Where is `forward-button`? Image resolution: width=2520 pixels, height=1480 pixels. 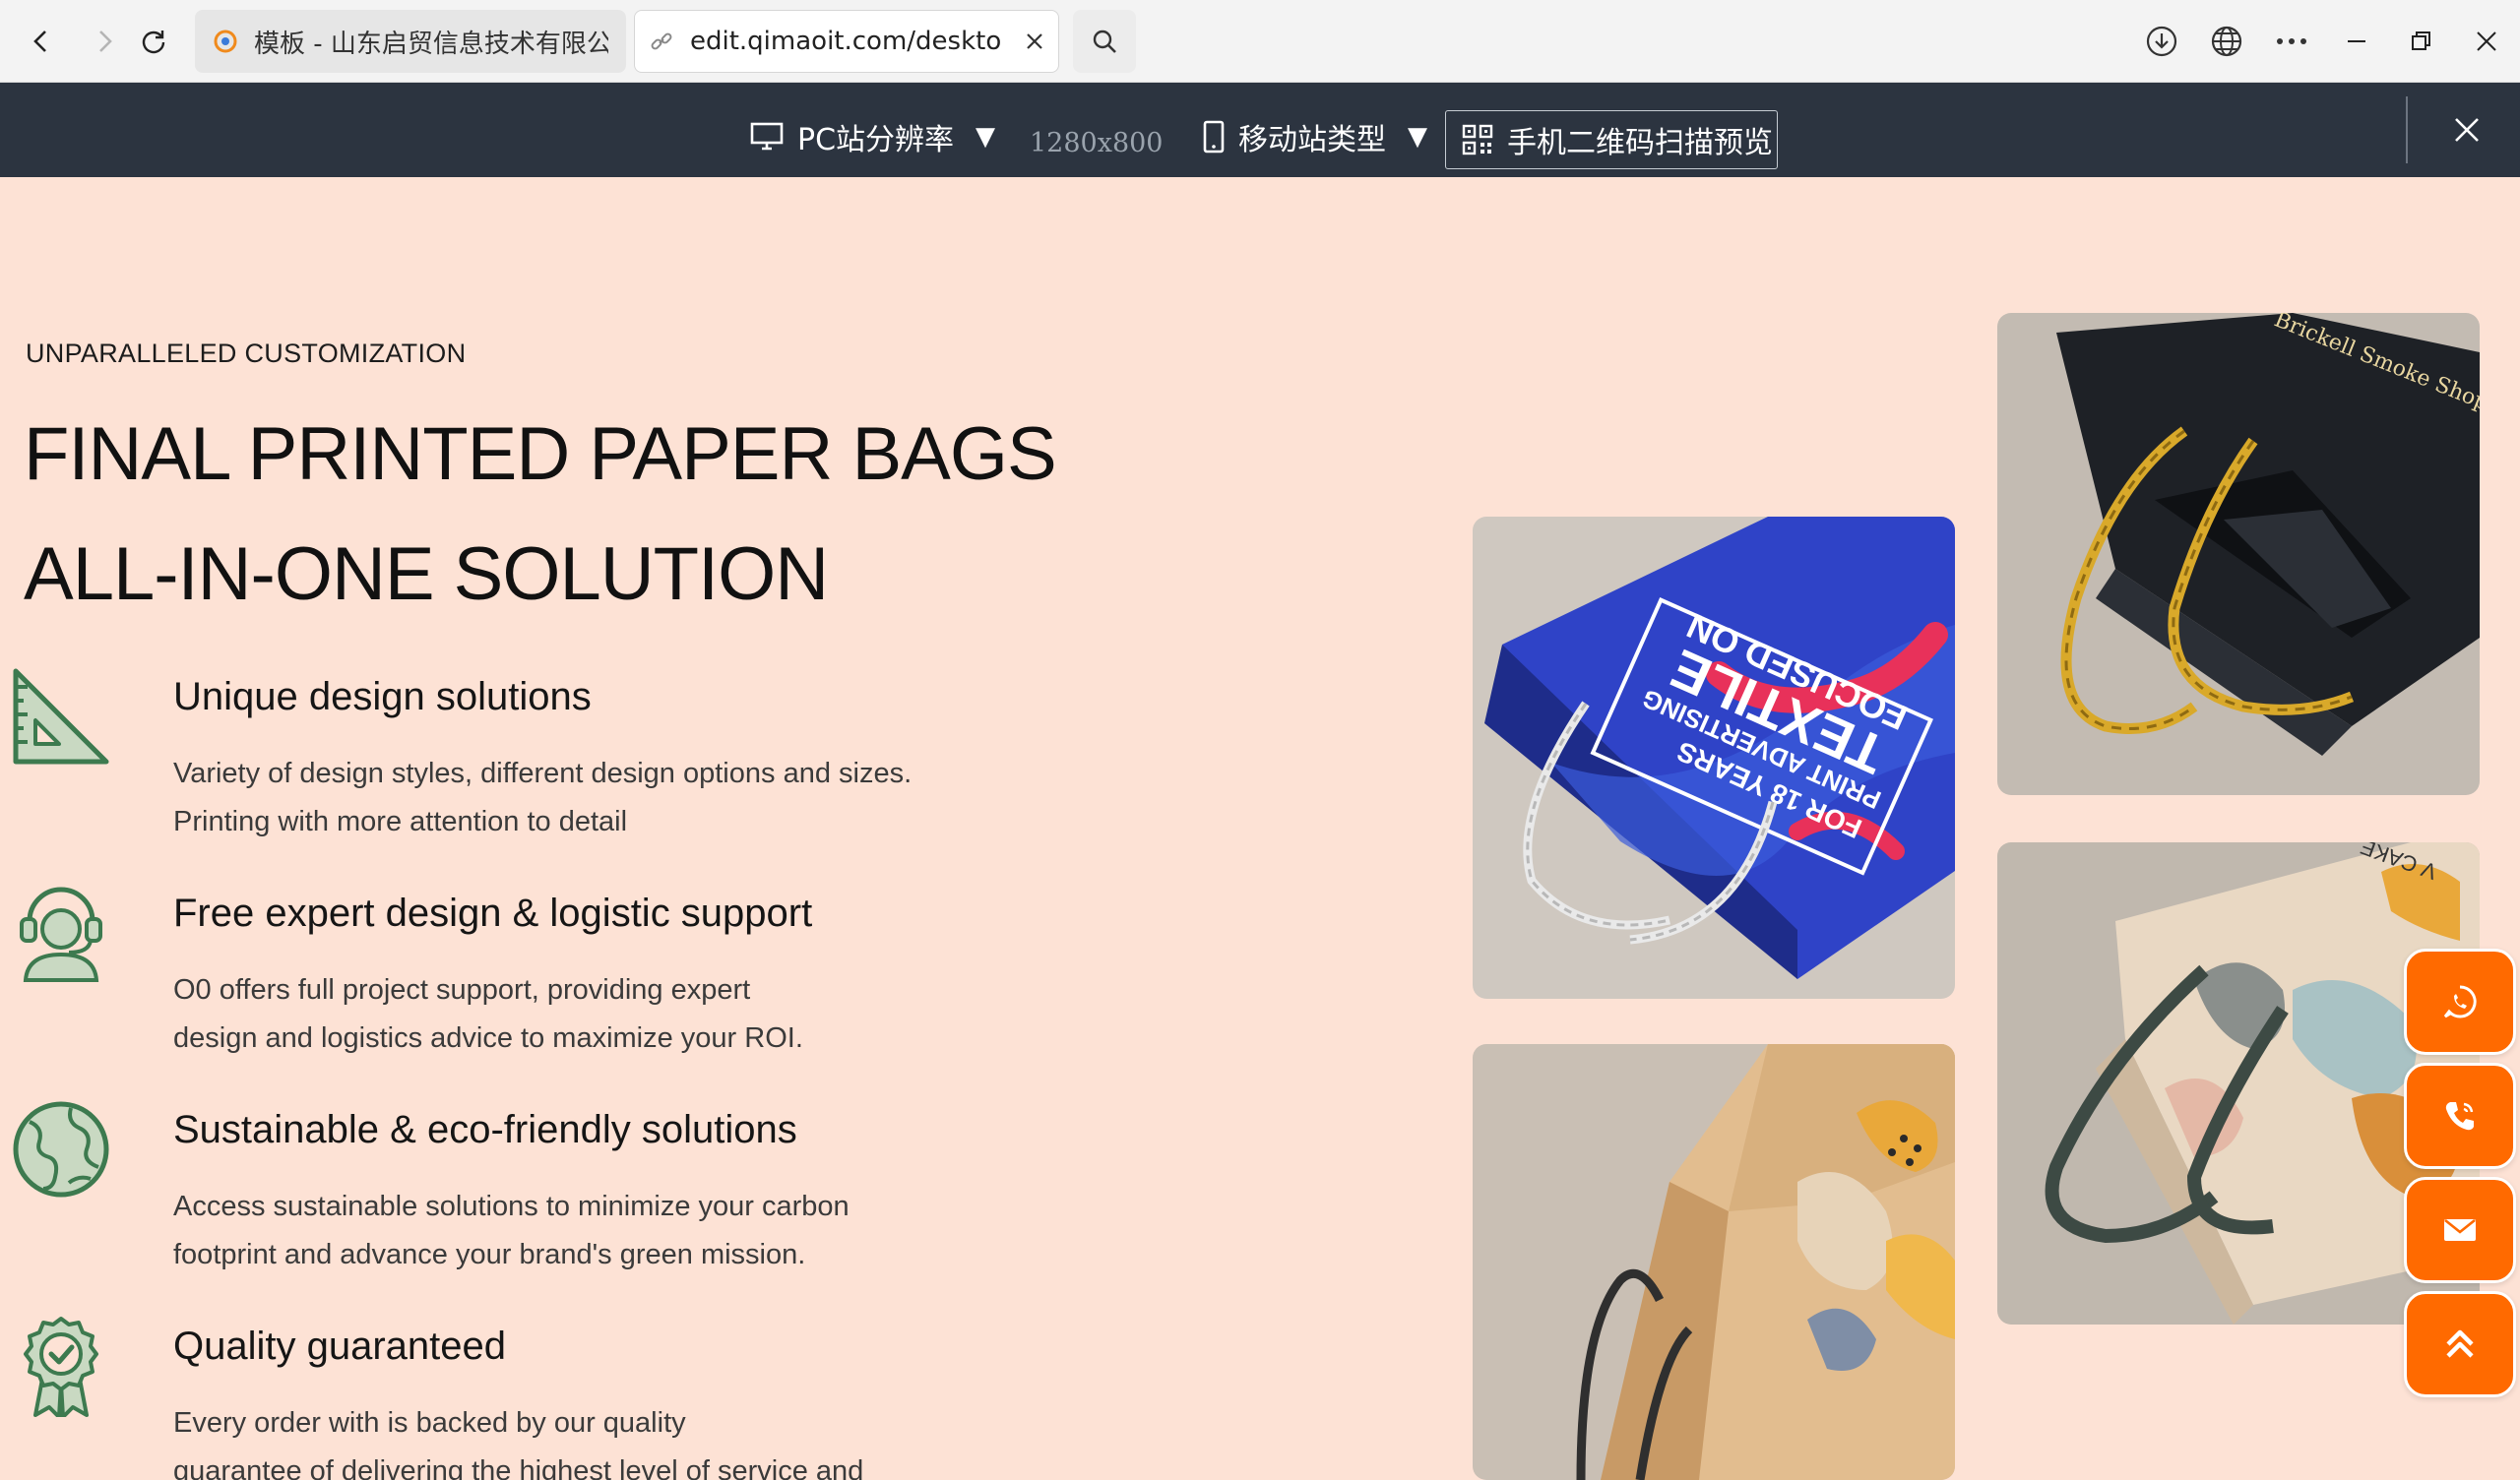
forward-button is located at coordinates (104, 42).